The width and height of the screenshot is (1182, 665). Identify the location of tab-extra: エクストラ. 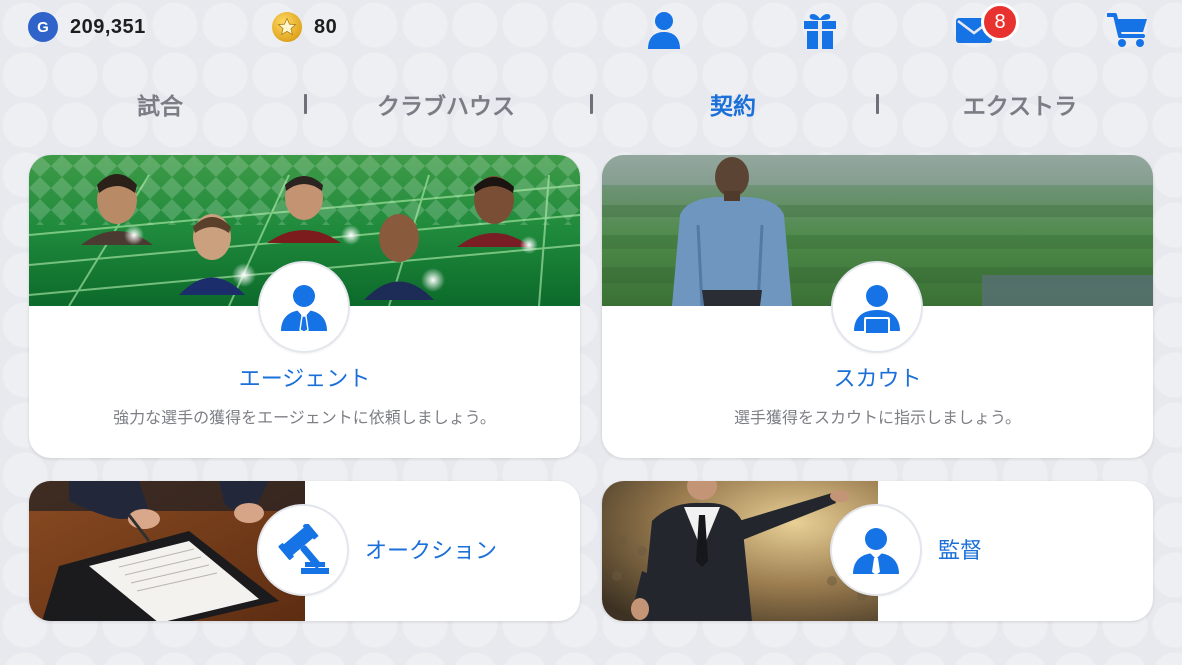
(1020, 104).